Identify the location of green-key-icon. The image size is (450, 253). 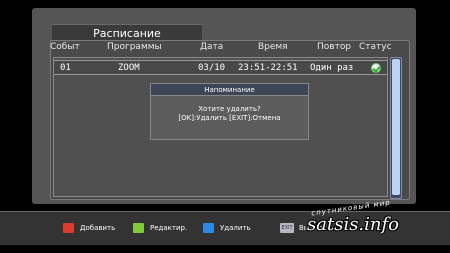
(138, 228).